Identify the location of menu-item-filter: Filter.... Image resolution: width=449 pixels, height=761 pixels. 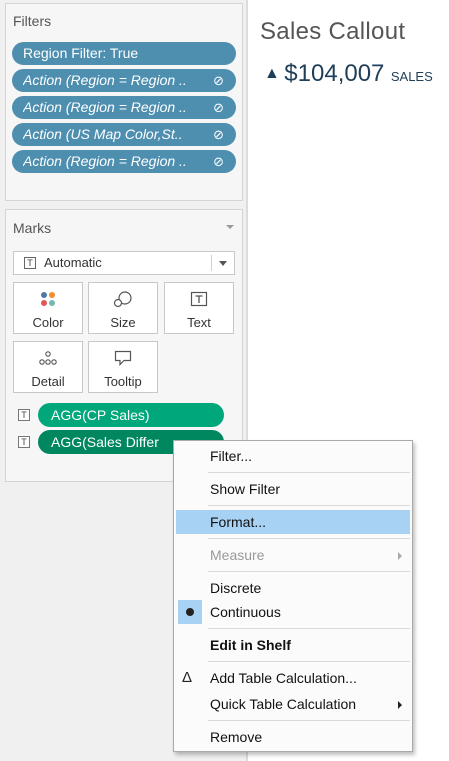
(293, 456).